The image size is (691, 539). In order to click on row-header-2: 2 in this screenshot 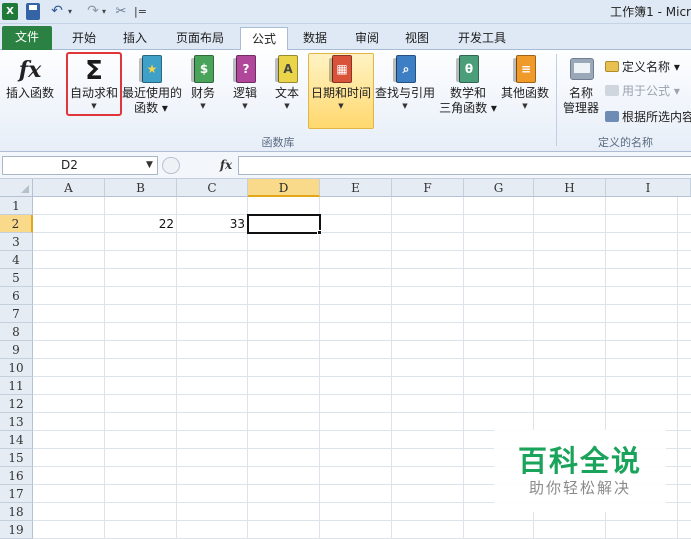, I will do `click(16, 224)`.